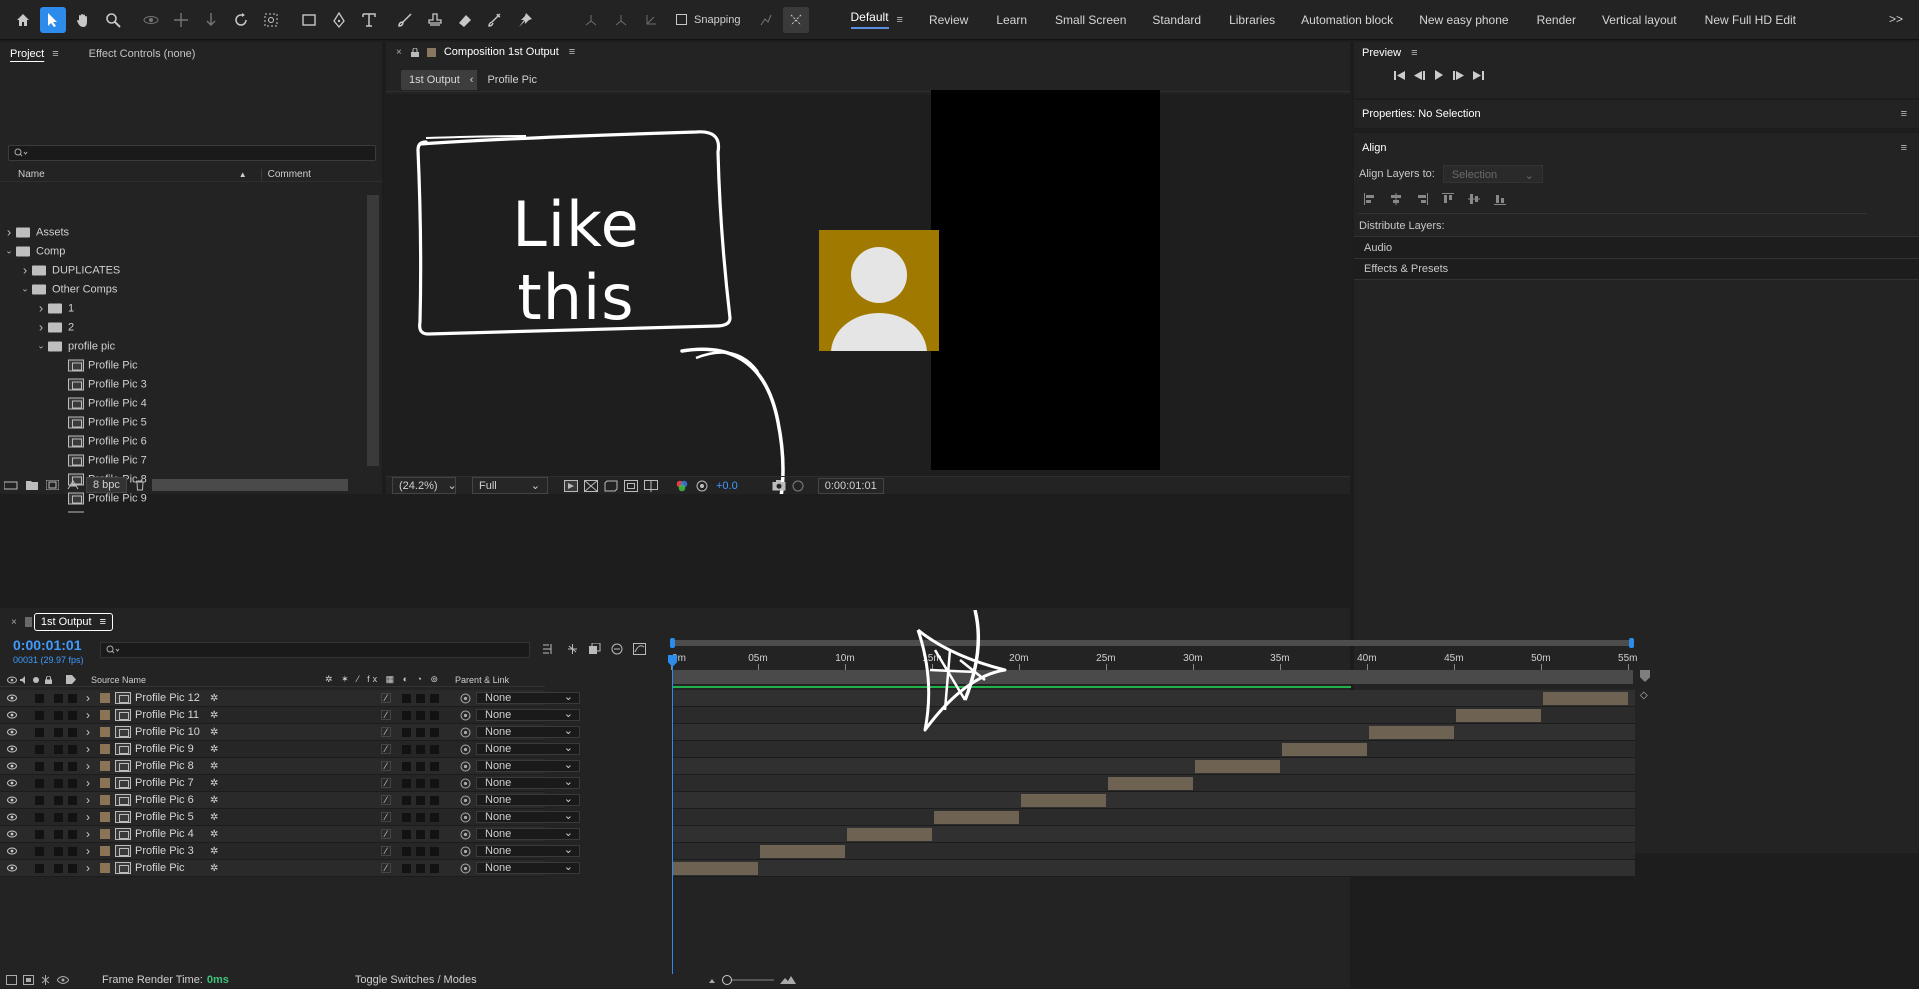 The height and width of the screenshot is (989, 1919). I want to click on graph-editor-icon, so click(639, 649).